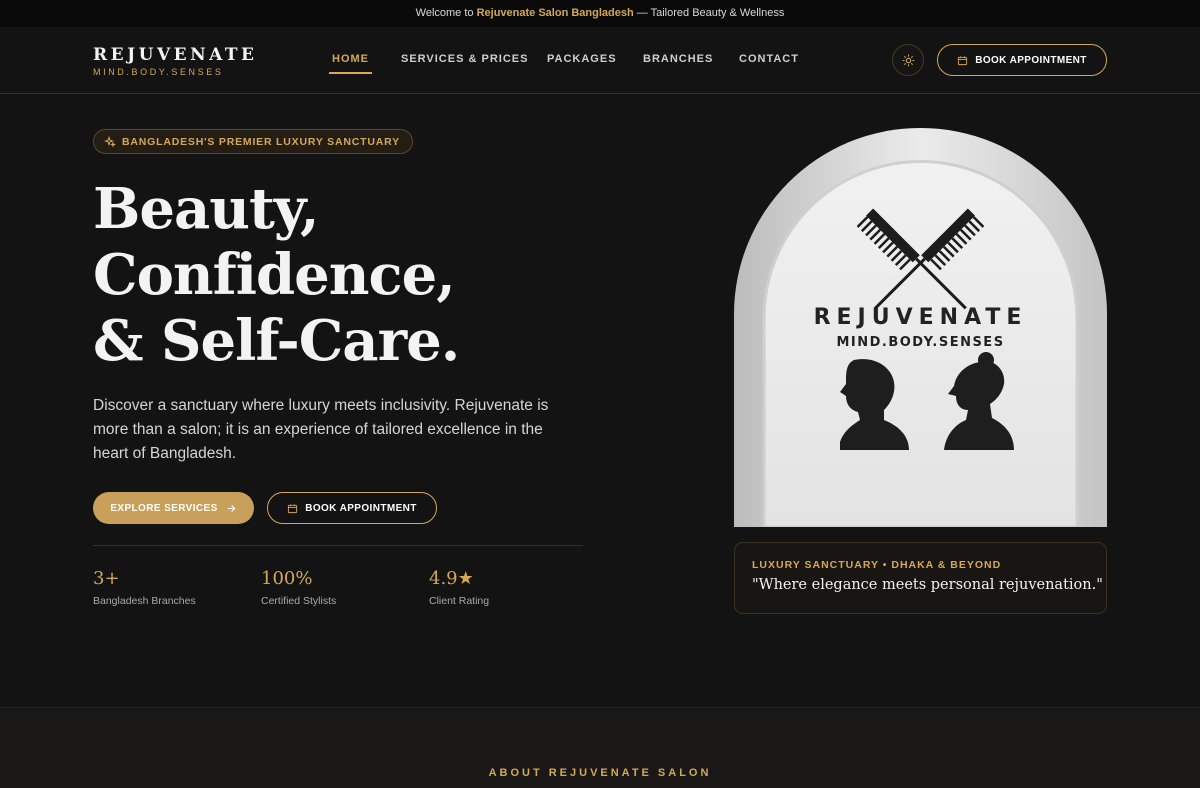 The height and width of the screenshot is (788, 1200). I want to click on hero-title-line-1: Beauty,, so click(206, 209).